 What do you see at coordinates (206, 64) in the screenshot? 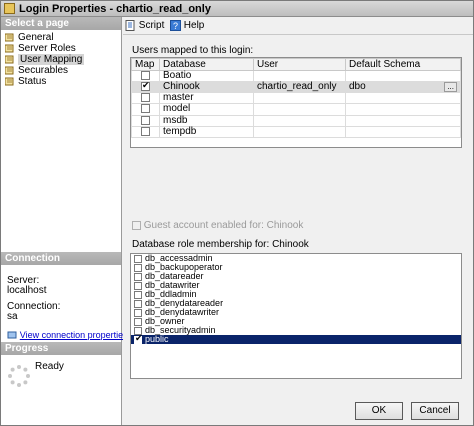
I see `column-header-database: Database` at bounding box center [206, 64].